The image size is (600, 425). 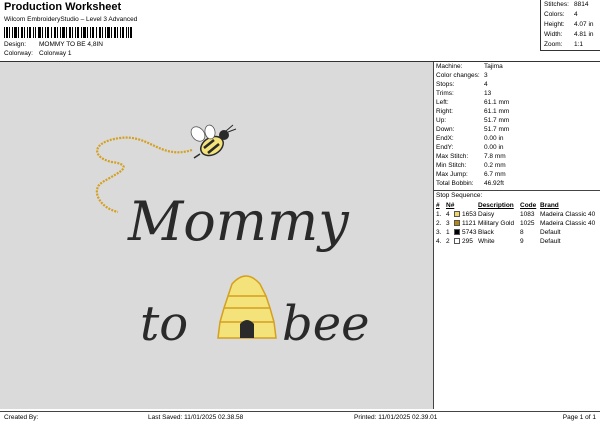 I want to click on design-label: Design:, so click(x=15, y=44).